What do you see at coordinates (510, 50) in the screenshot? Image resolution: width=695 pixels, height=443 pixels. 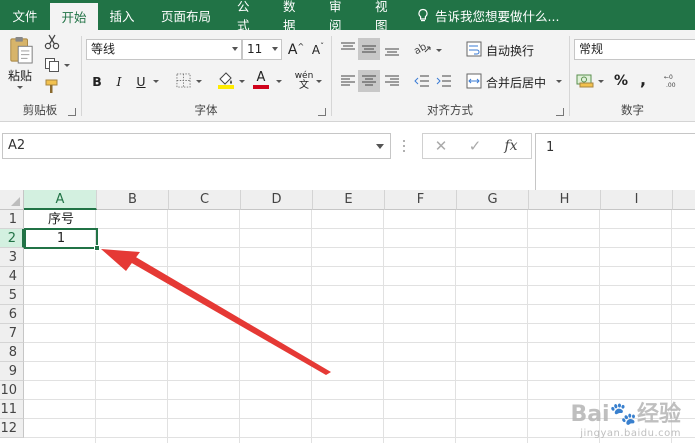 I see `wrap-text-button: 自动换行` at bounding box center [510, 50].